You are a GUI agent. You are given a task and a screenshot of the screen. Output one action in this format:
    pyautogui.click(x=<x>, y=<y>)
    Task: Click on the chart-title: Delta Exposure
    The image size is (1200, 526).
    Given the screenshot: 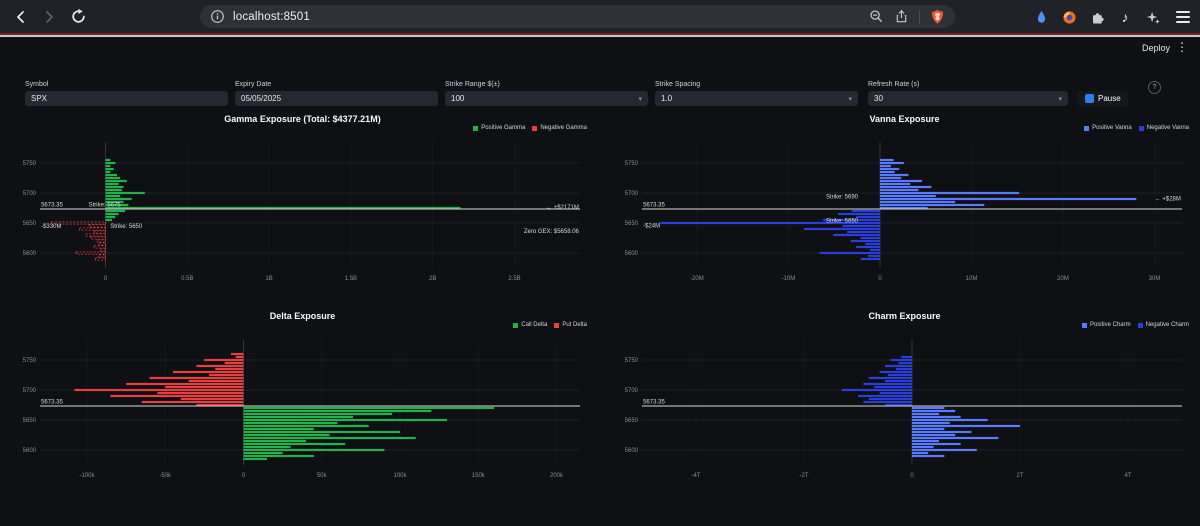 What is the action you would take?
    pyautogui.click(x=302, y=316)
    